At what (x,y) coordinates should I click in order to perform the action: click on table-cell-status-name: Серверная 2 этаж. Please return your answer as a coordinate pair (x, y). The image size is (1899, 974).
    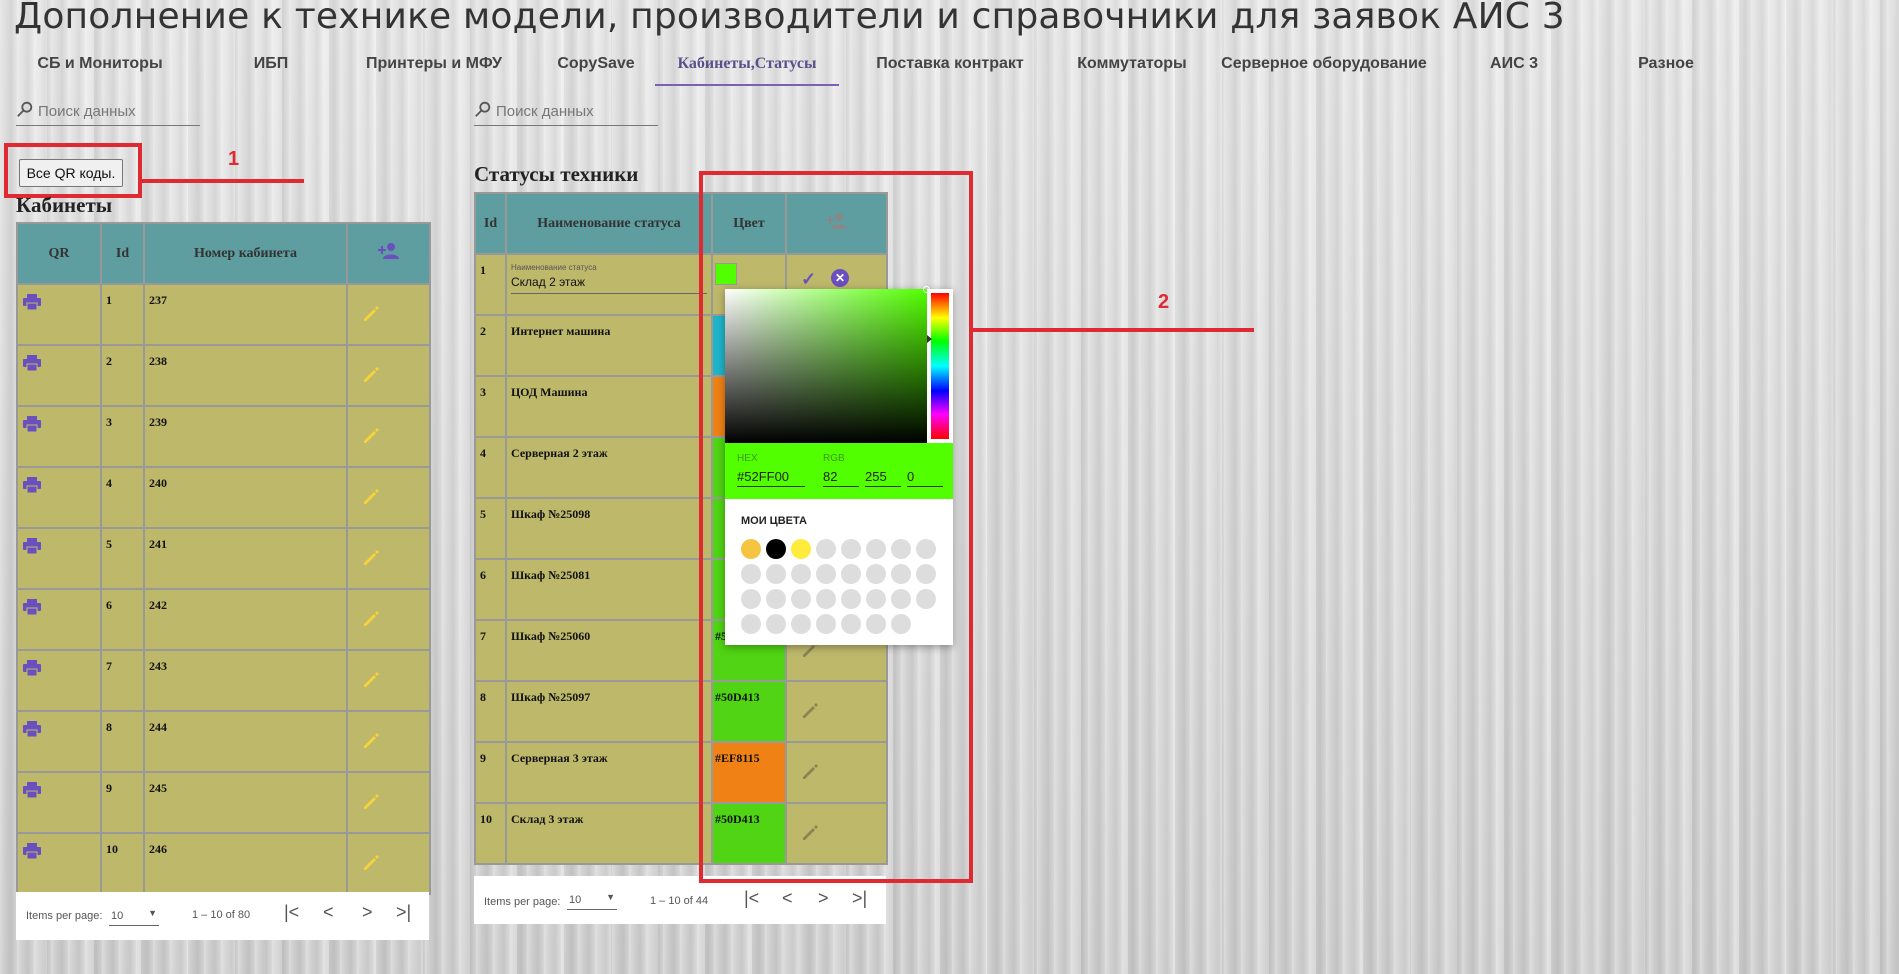
    Looking at the image, I should click on (609, 467).